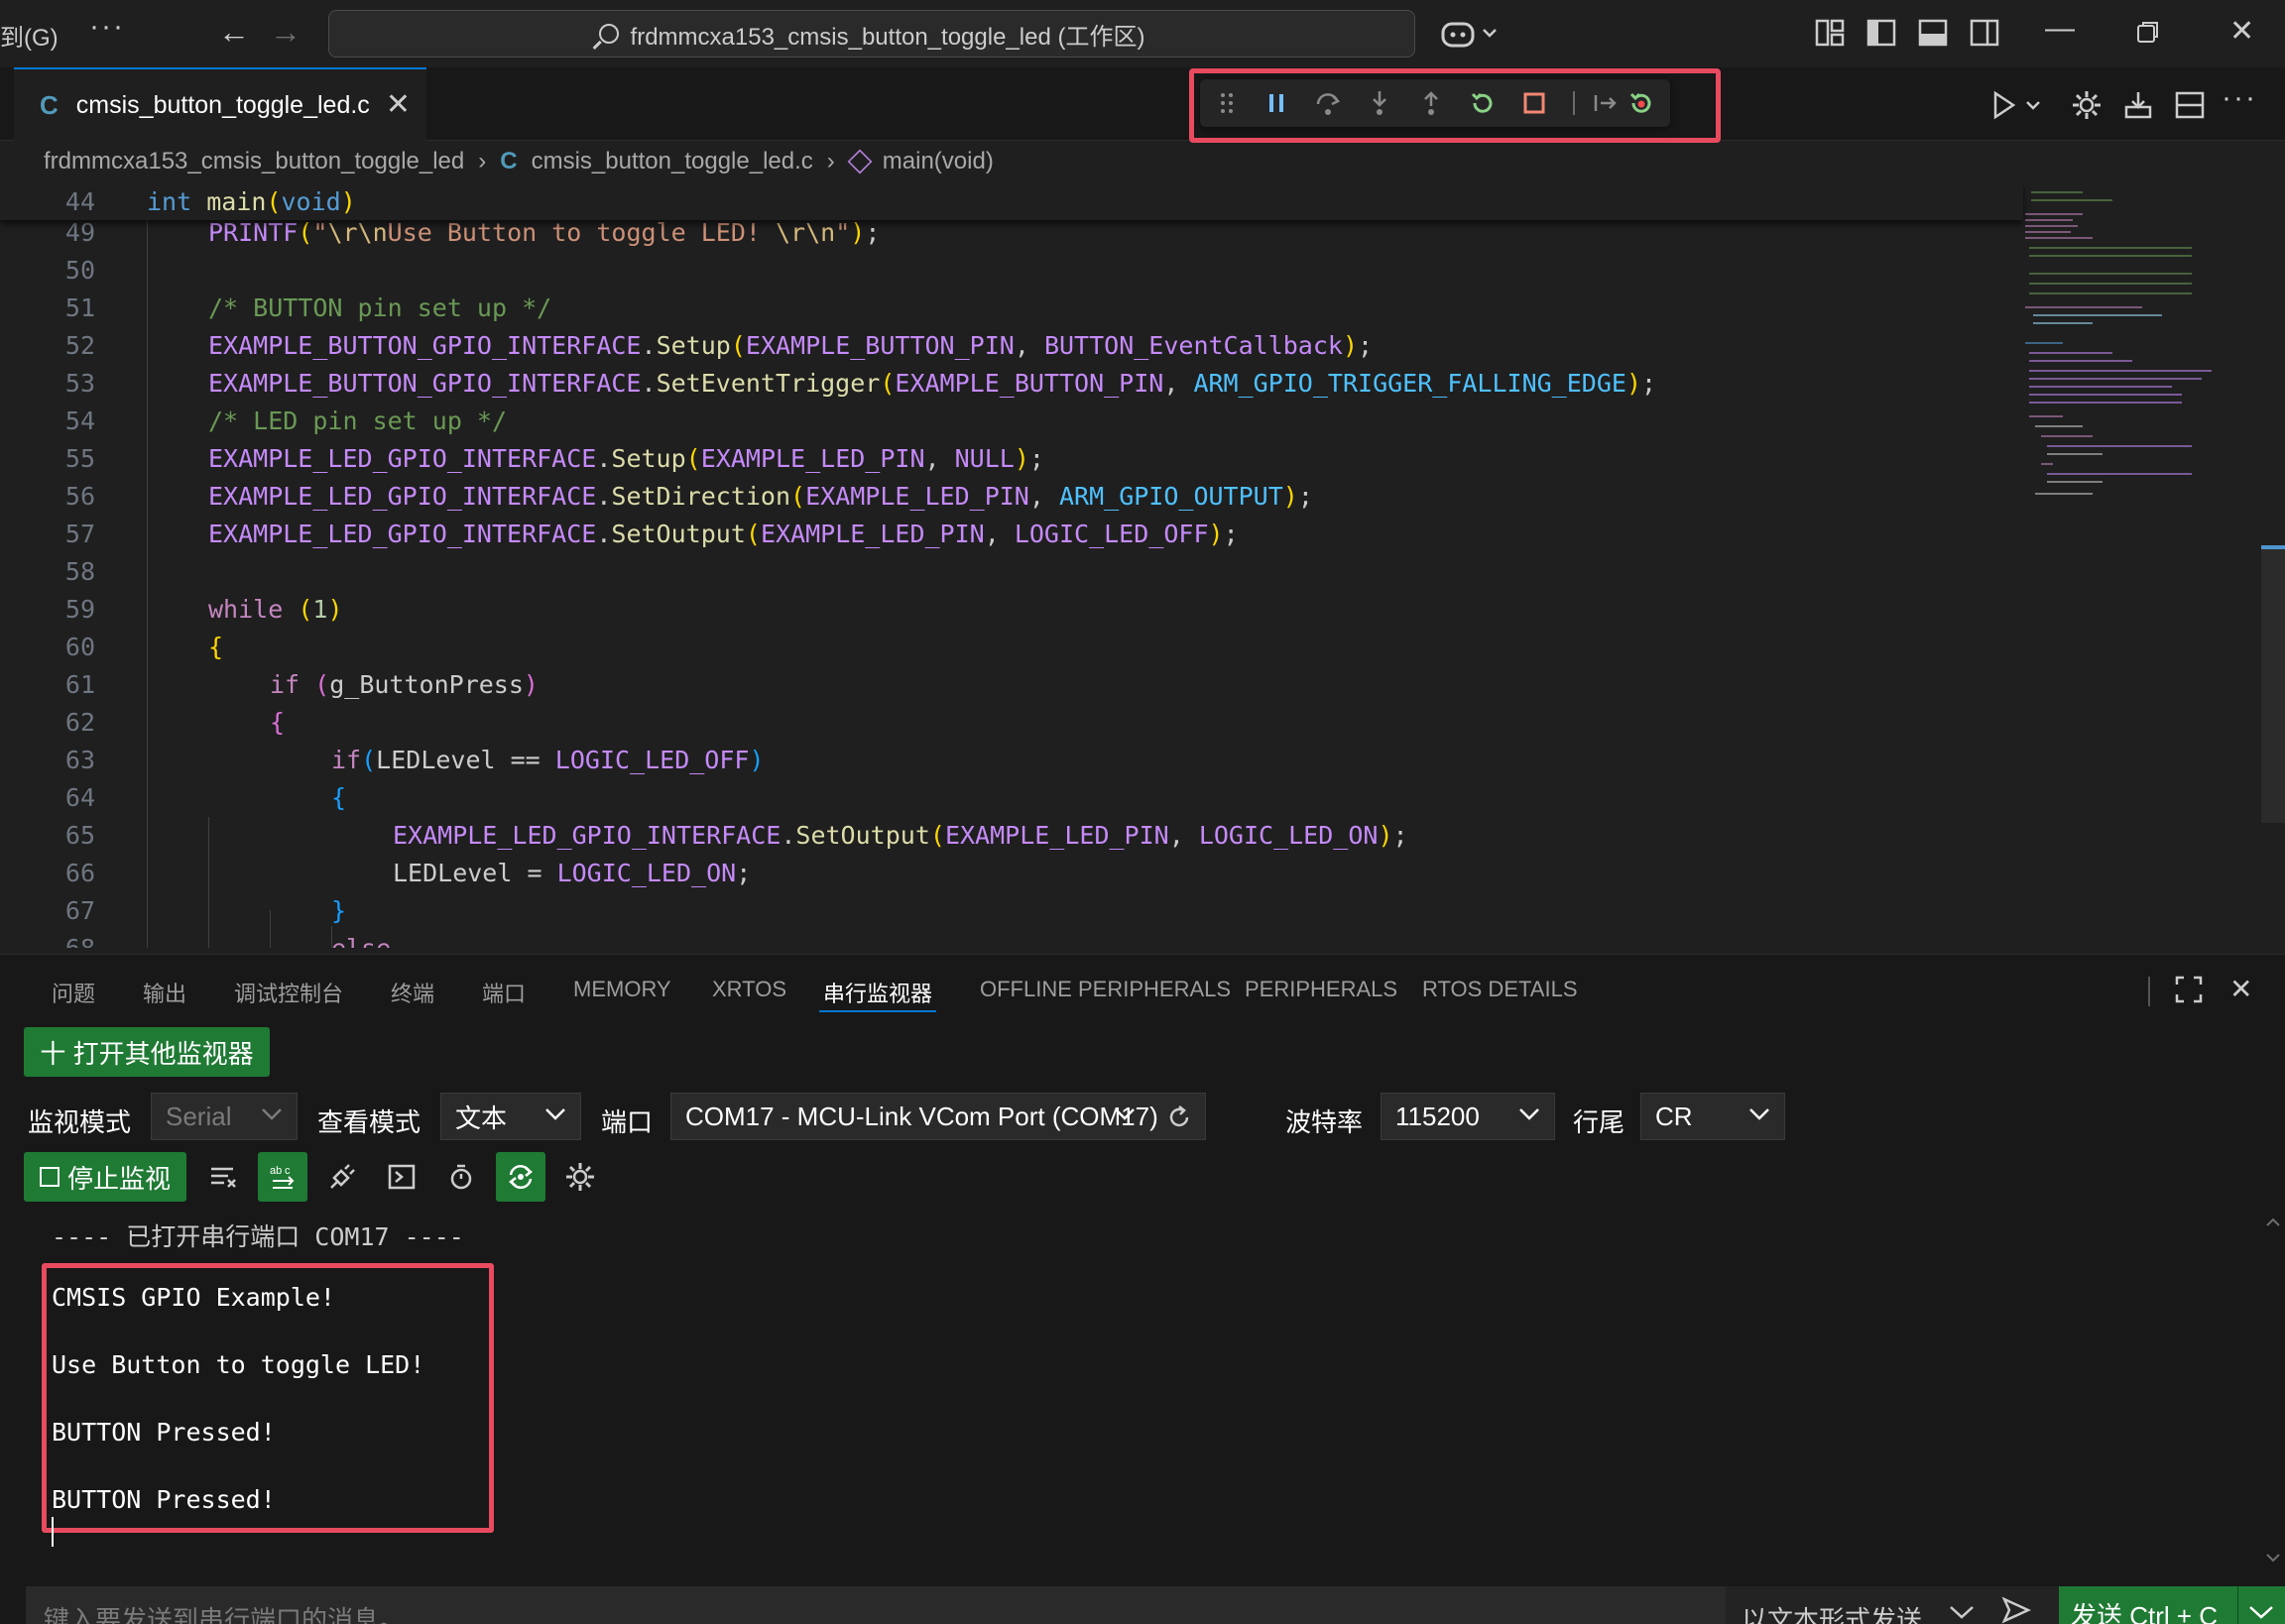 The height and width of the screenshot is (1624, 2285). Describe the element at coordinates (288, 992) in the screenshot. I see `tab-debug-console: 调试控制台` at that location.